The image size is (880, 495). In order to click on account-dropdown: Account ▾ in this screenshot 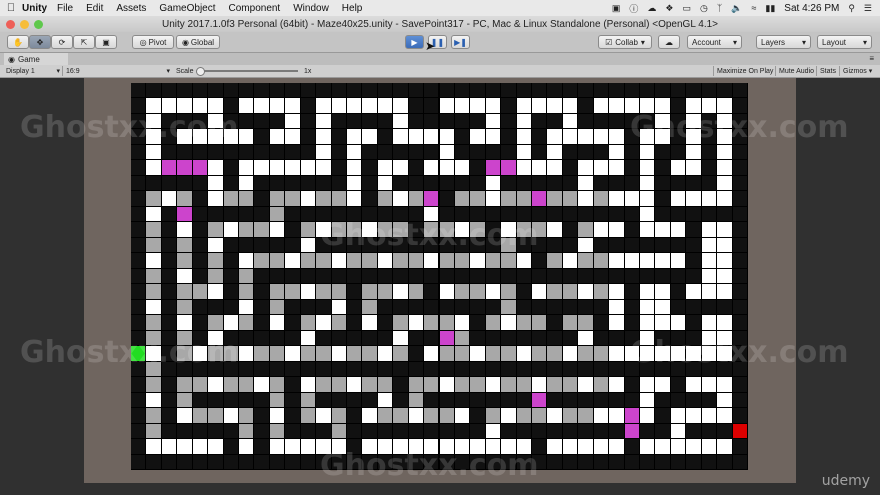, I will do `click(714, 42)`.